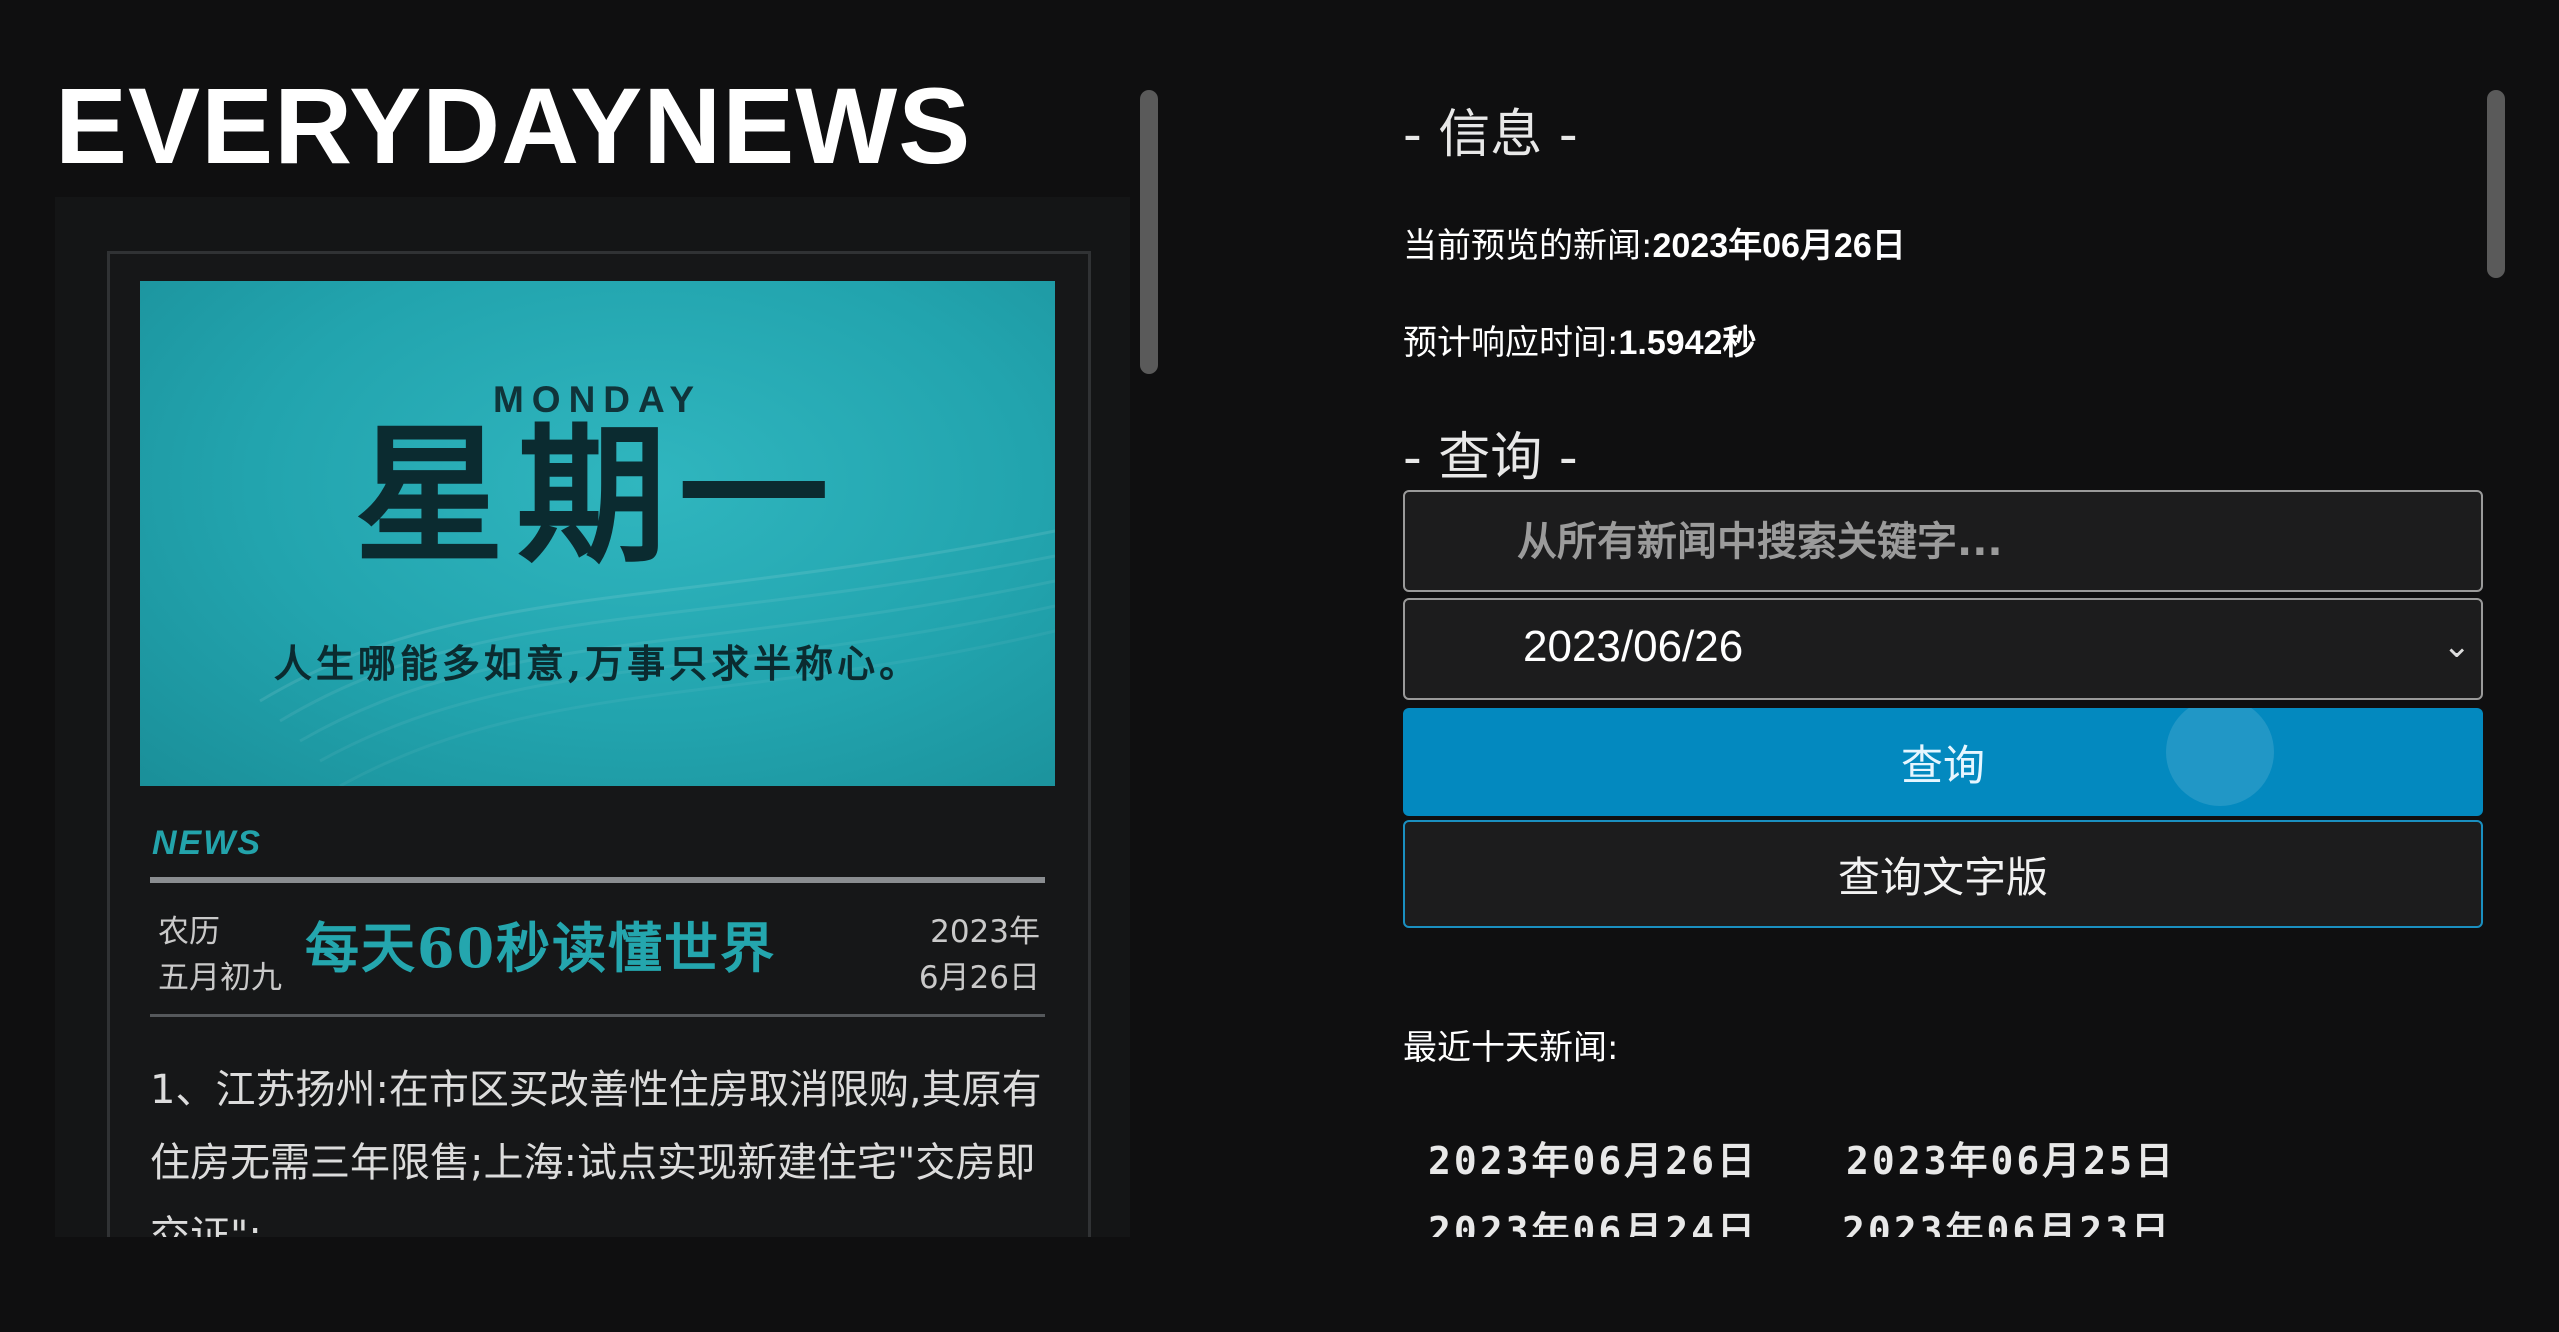 The image size is (2559, 1332). I want to click on recent-news-link: 2023年06月26日, so click(1593, 1157).